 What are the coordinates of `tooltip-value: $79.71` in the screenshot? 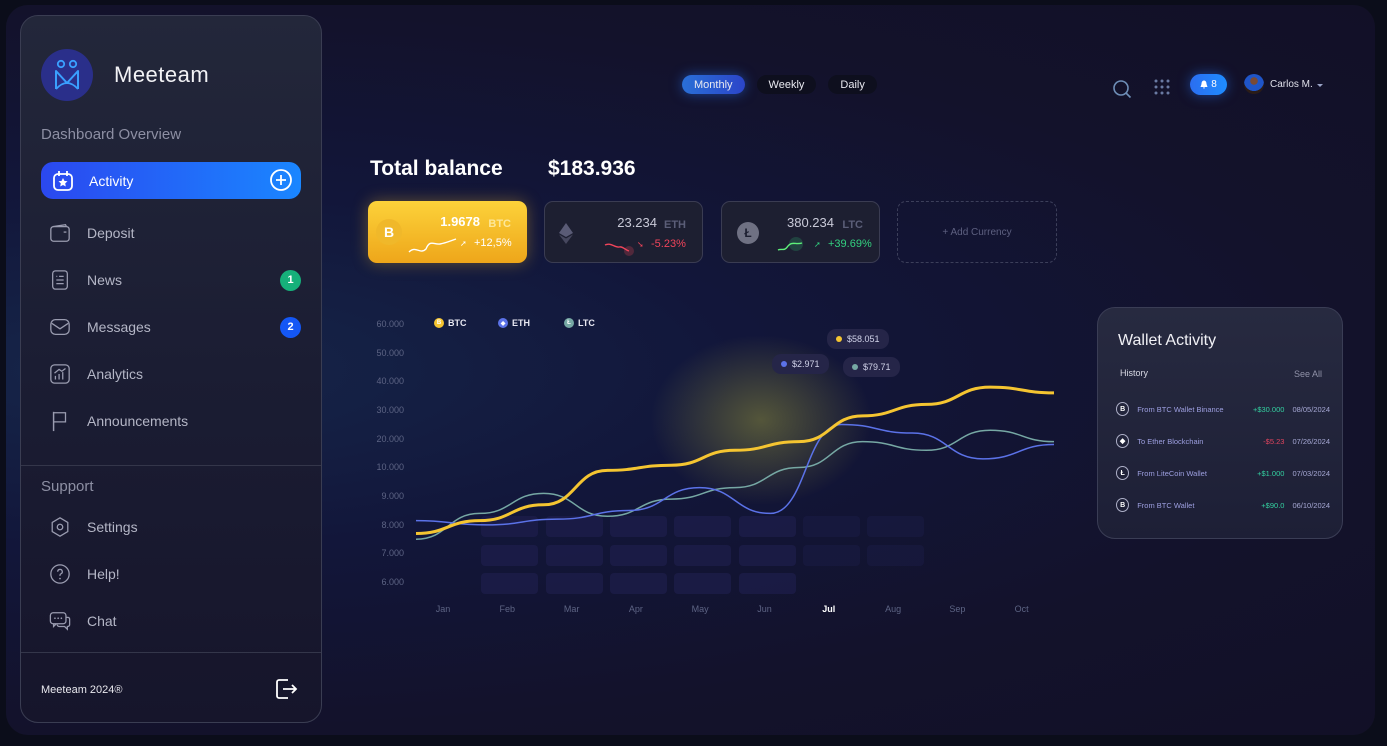 It's located at (877, 367).